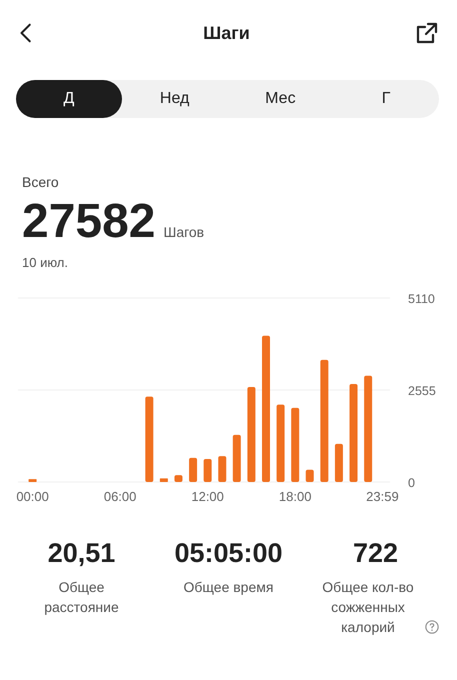  I want to click on x-axis-label: 00:00, so click(32, 496).